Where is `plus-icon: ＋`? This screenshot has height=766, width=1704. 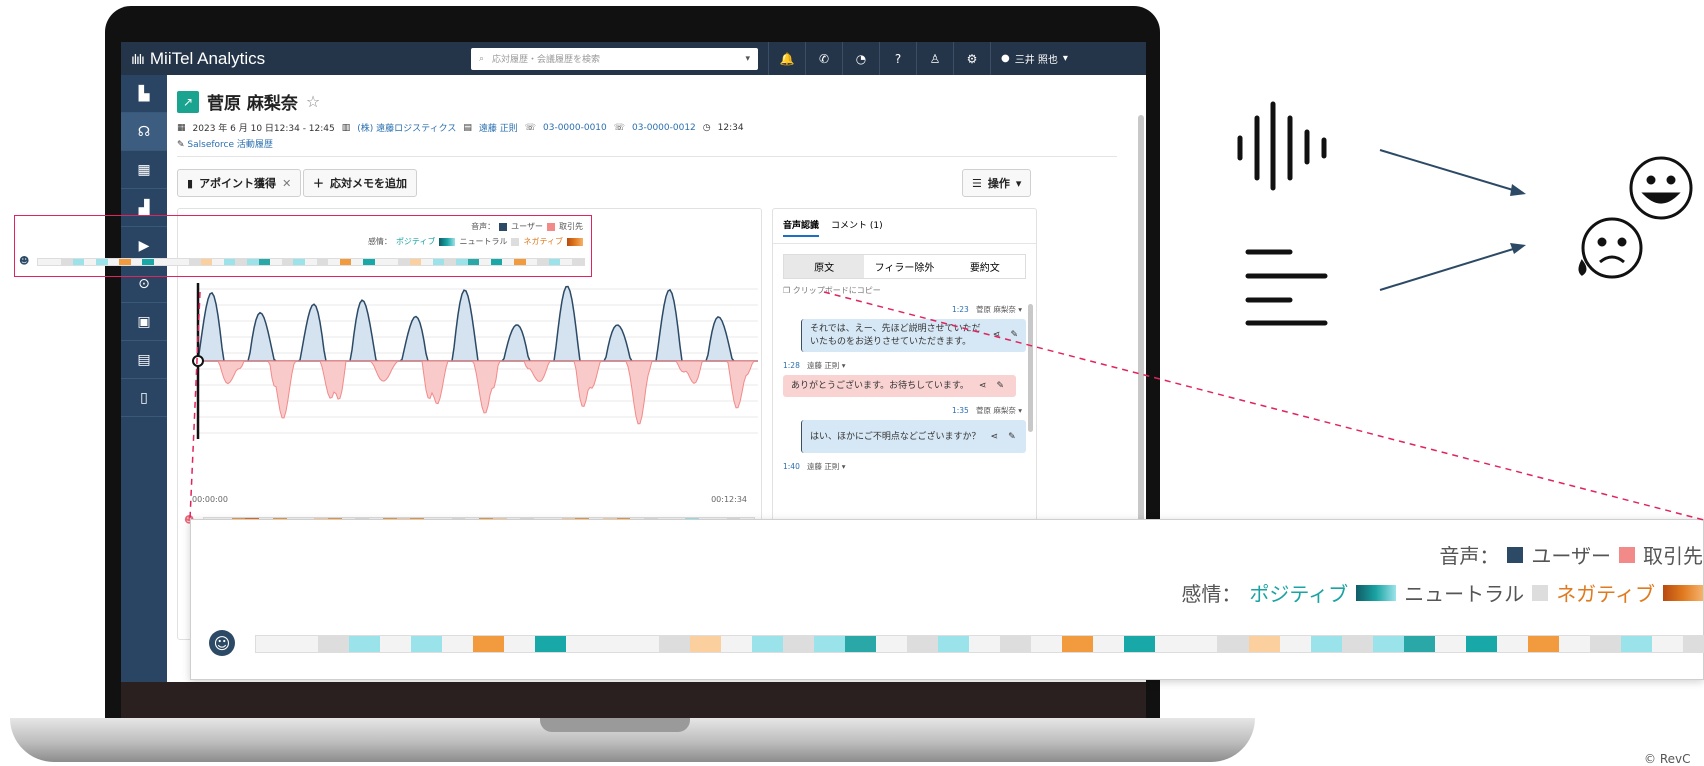
plus-icon: ＋ is located at coordinates (318, 183).